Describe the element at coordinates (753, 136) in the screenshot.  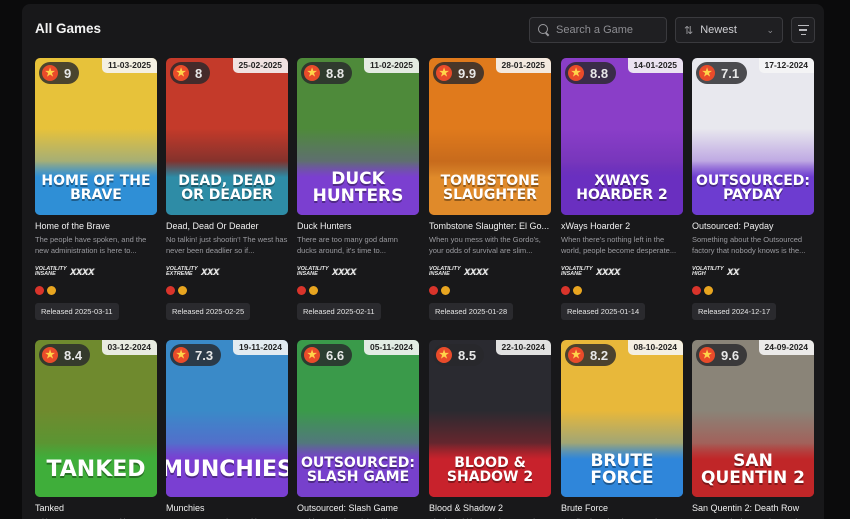
I see `game-thumbnail: OUTSOURCED: PAYDAY ★ 7.1 17-12-2024` at that location.